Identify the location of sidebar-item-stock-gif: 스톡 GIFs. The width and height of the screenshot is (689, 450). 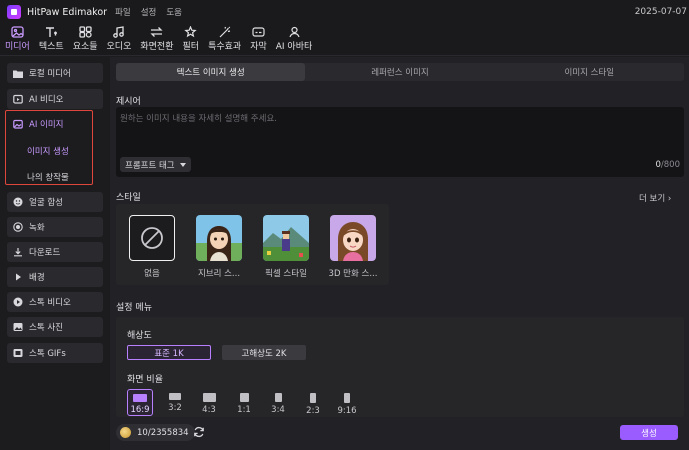
(55, 353).